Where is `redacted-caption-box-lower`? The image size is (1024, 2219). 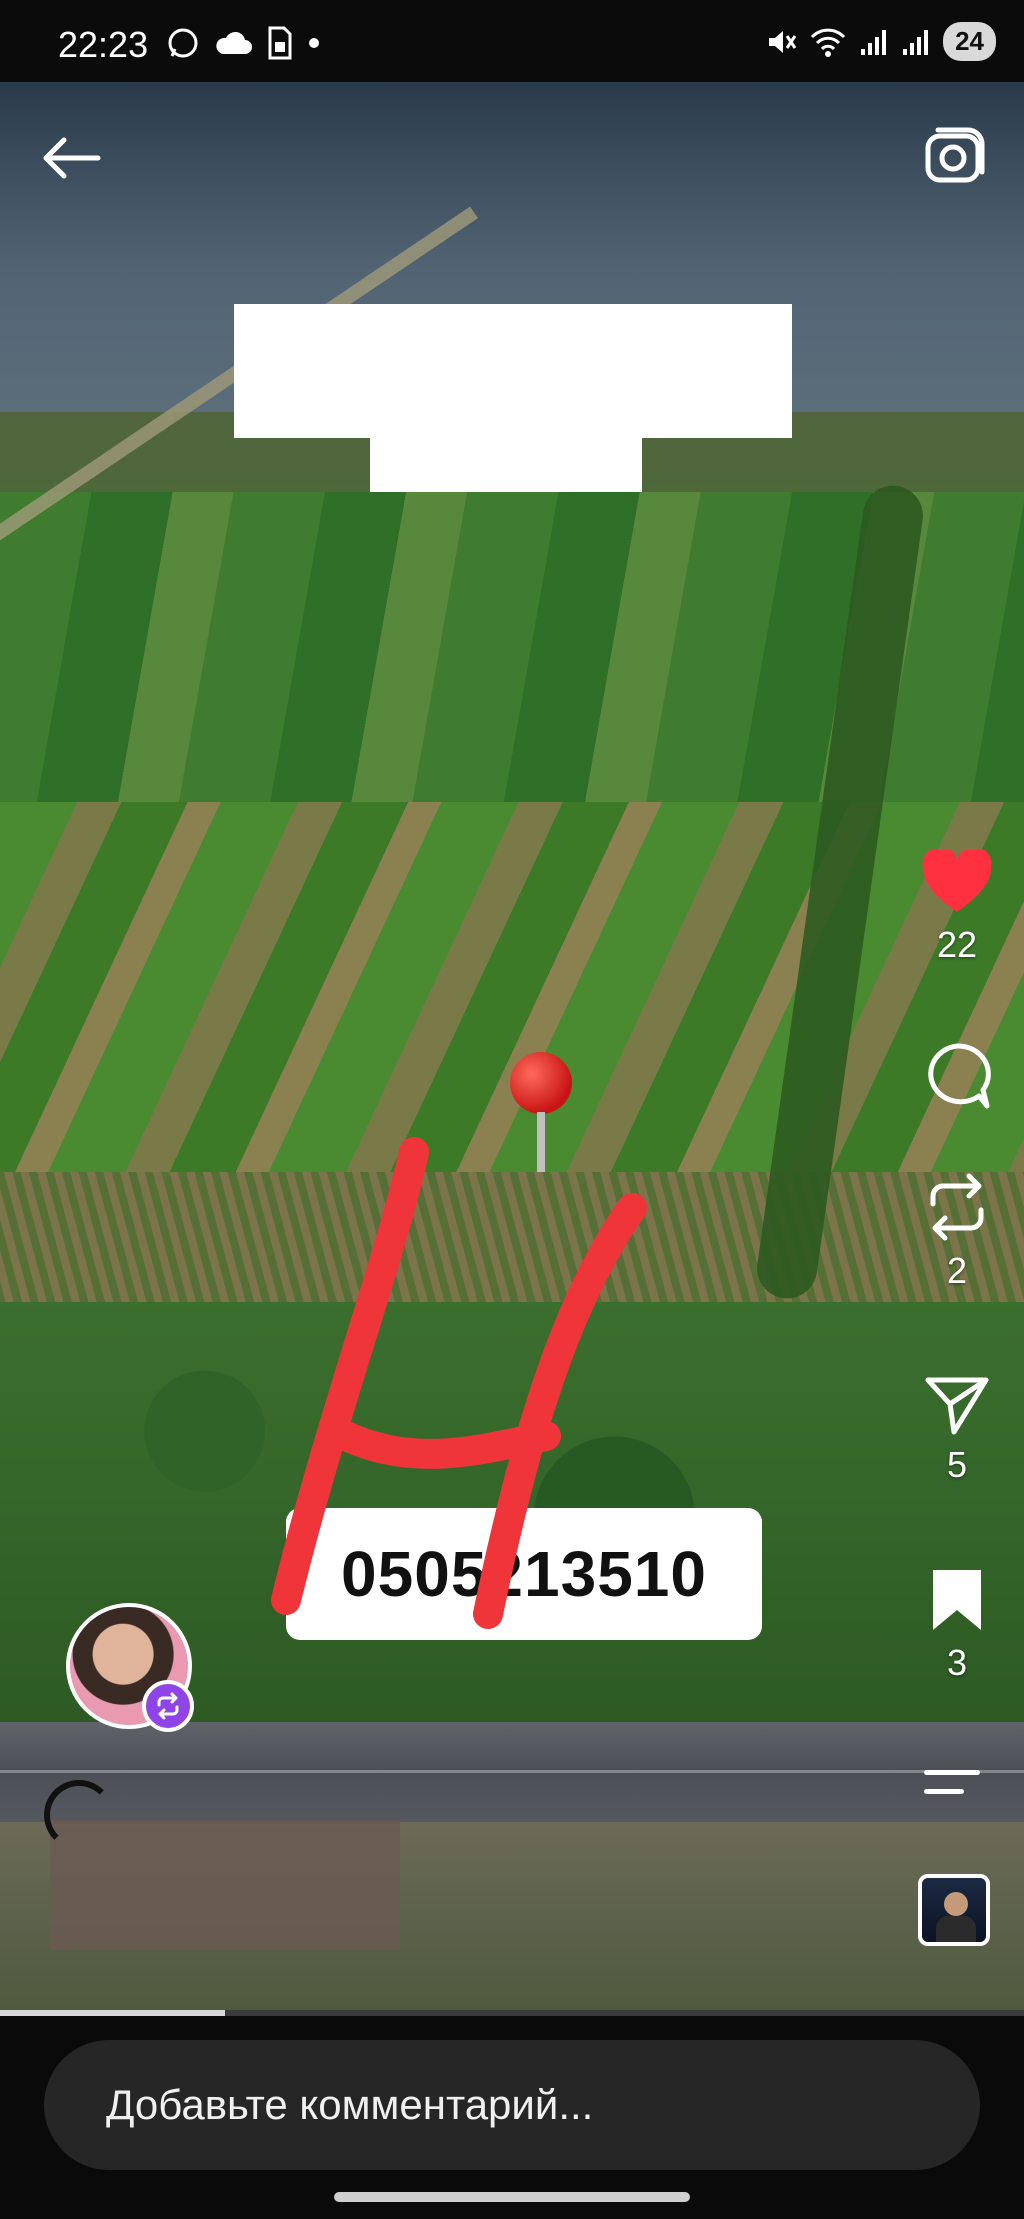
redacted-caption-box-lower is located at coordinates (506, 461).